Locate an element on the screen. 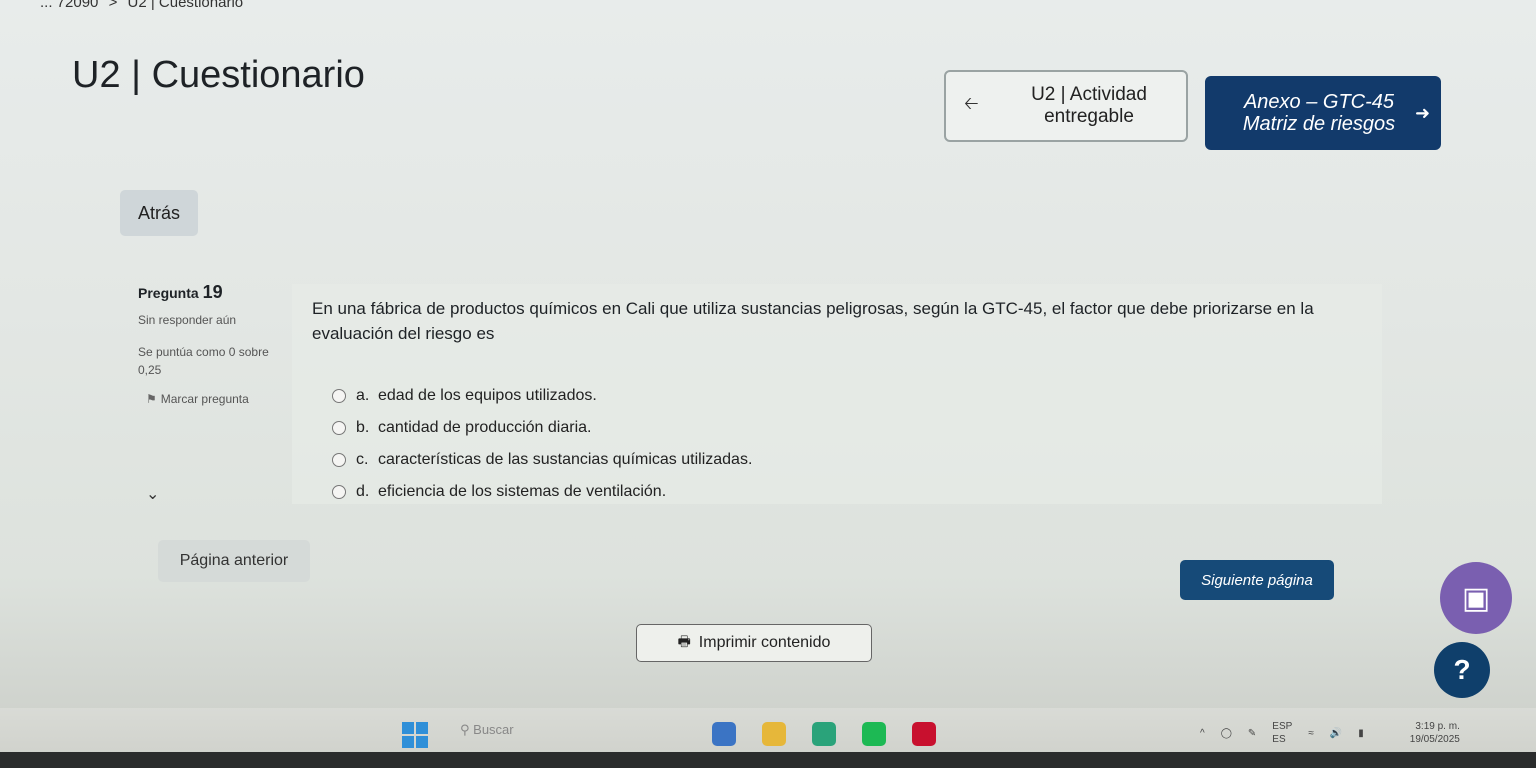 The height and width of the screenshot is (768, 1536). question-number-value: 19 is located at coordinates (212, 292).